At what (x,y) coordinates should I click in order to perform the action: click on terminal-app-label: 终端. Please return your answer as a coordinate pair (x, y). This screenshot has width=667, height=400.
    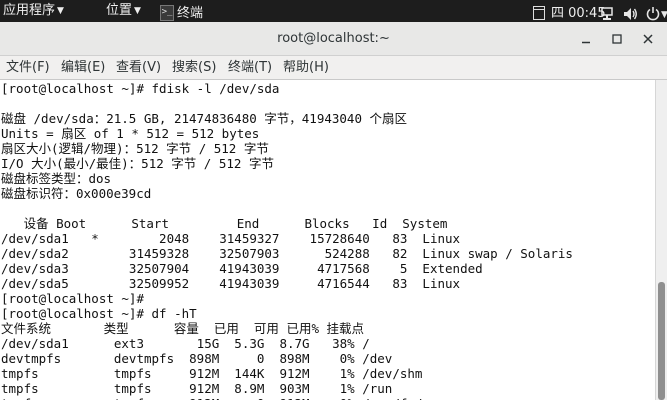
    Looking at the image, I should click on (190, 13).